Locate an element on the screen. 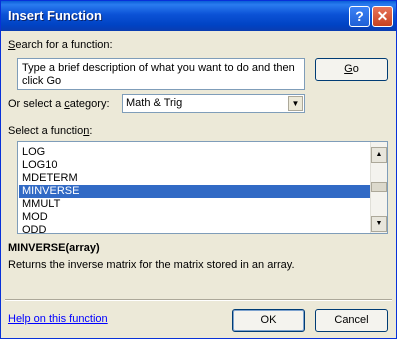 Image resolution: width=397 pixels, height=339 pixels. question-icon: ? is located at coordinates (359, 16).